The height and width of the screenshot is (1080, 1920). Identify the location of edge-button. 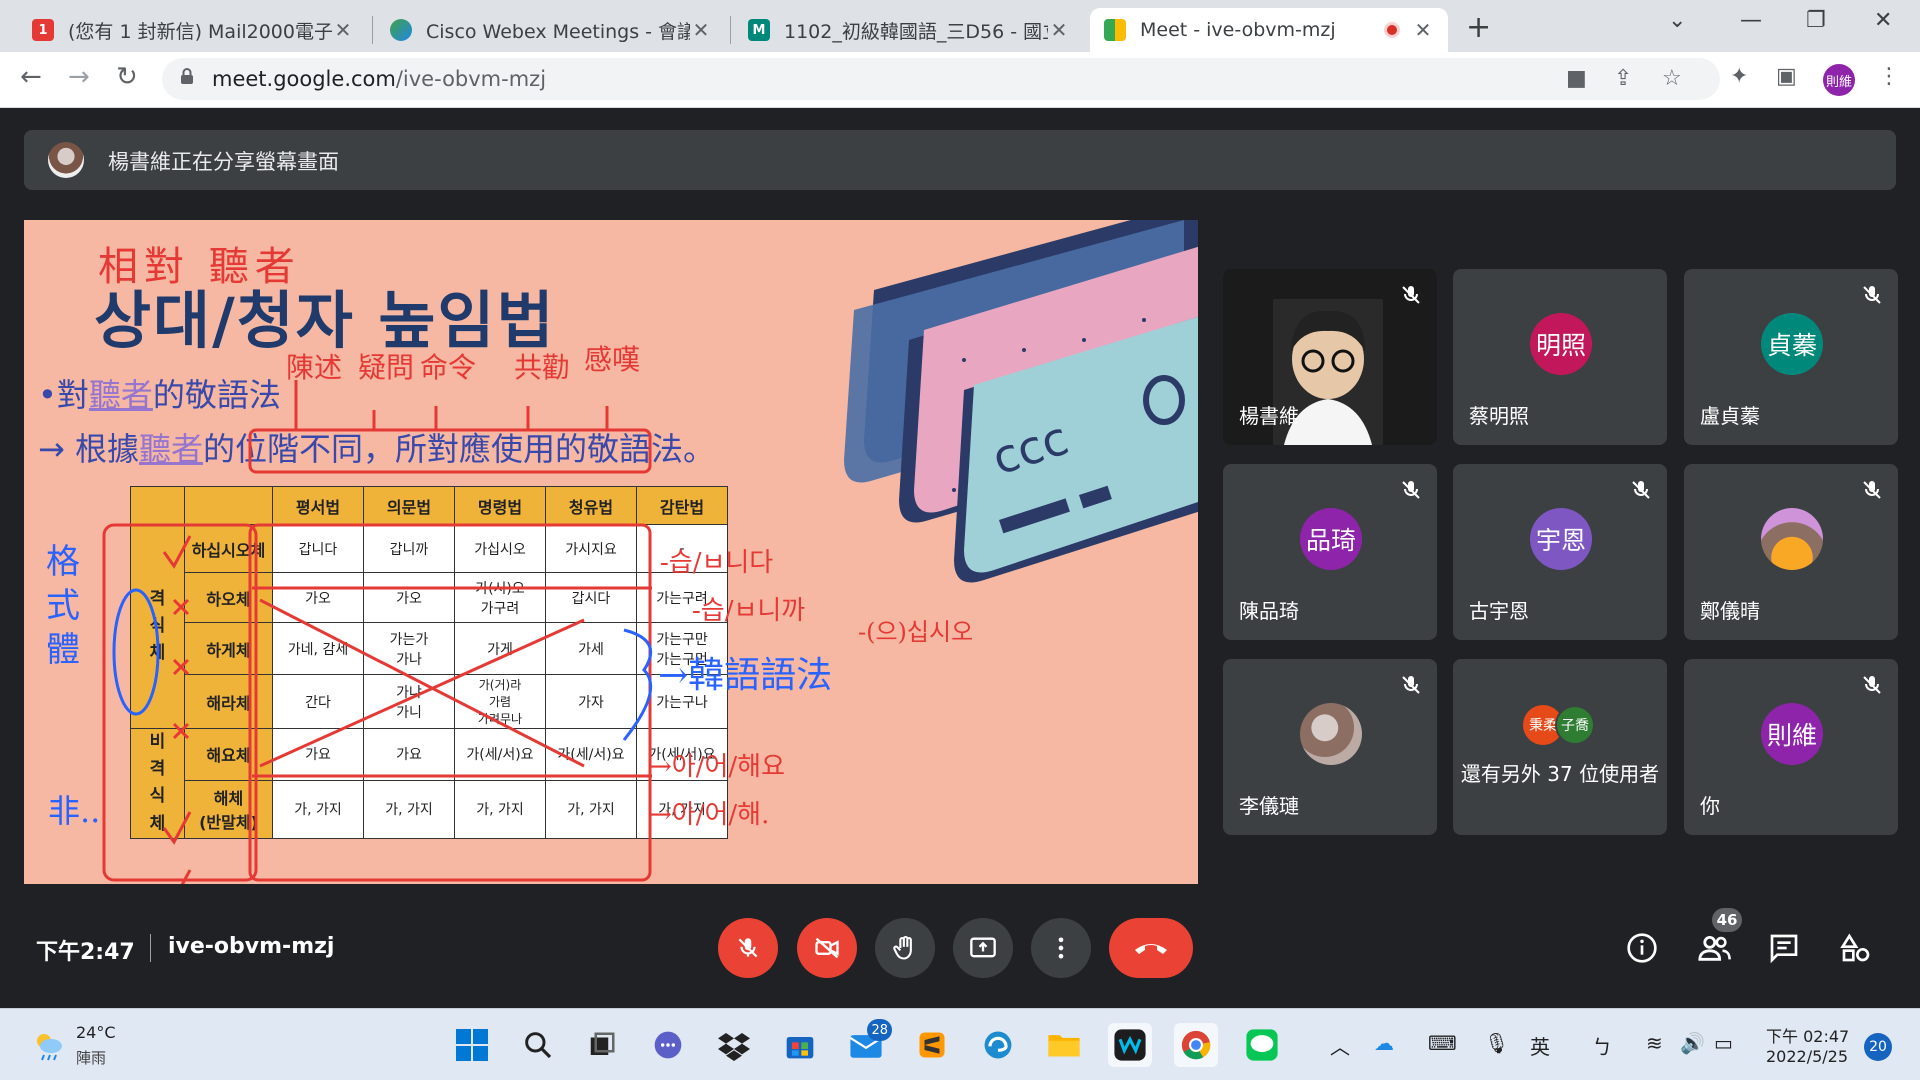
(998, 1045).